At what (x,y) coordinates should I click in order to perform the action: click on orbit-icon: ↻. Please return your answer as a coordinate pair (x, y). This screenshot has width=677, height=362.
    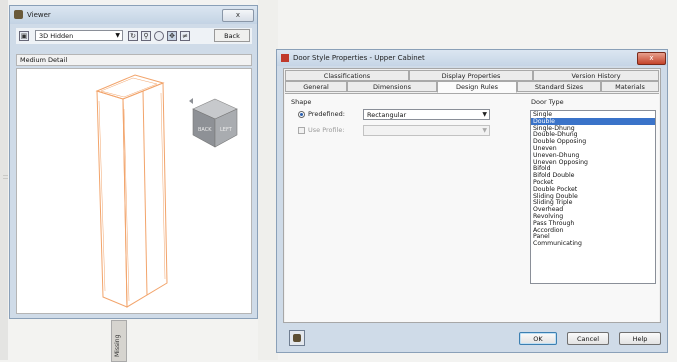
    Looking at the image, I should click on (133, 36).